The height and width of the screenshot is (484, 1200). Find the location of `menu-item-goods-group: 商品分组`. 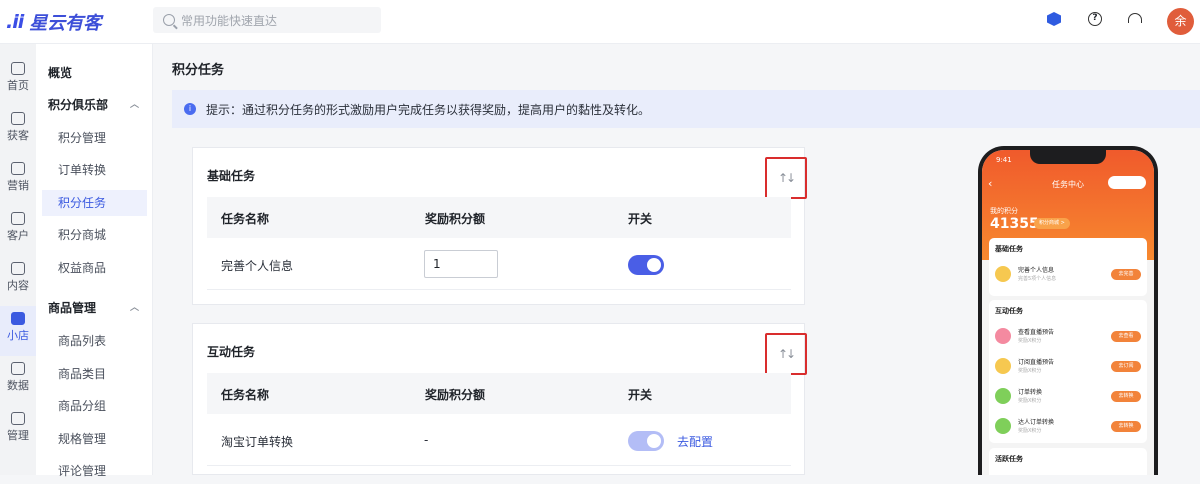

menu-item-goods-group: 商品分组 is located at coordinates (94, 406).